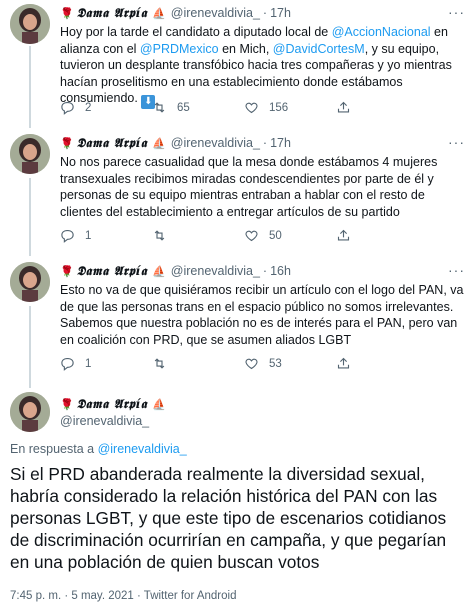 The width and height of the screenshot is (475, 609). I want to click on reply-button: 2, so click(106, 107).